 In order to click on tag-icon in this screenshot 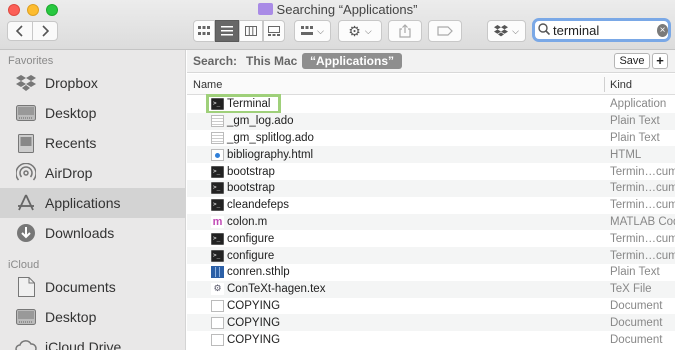, I will do `click(445, 31)`.